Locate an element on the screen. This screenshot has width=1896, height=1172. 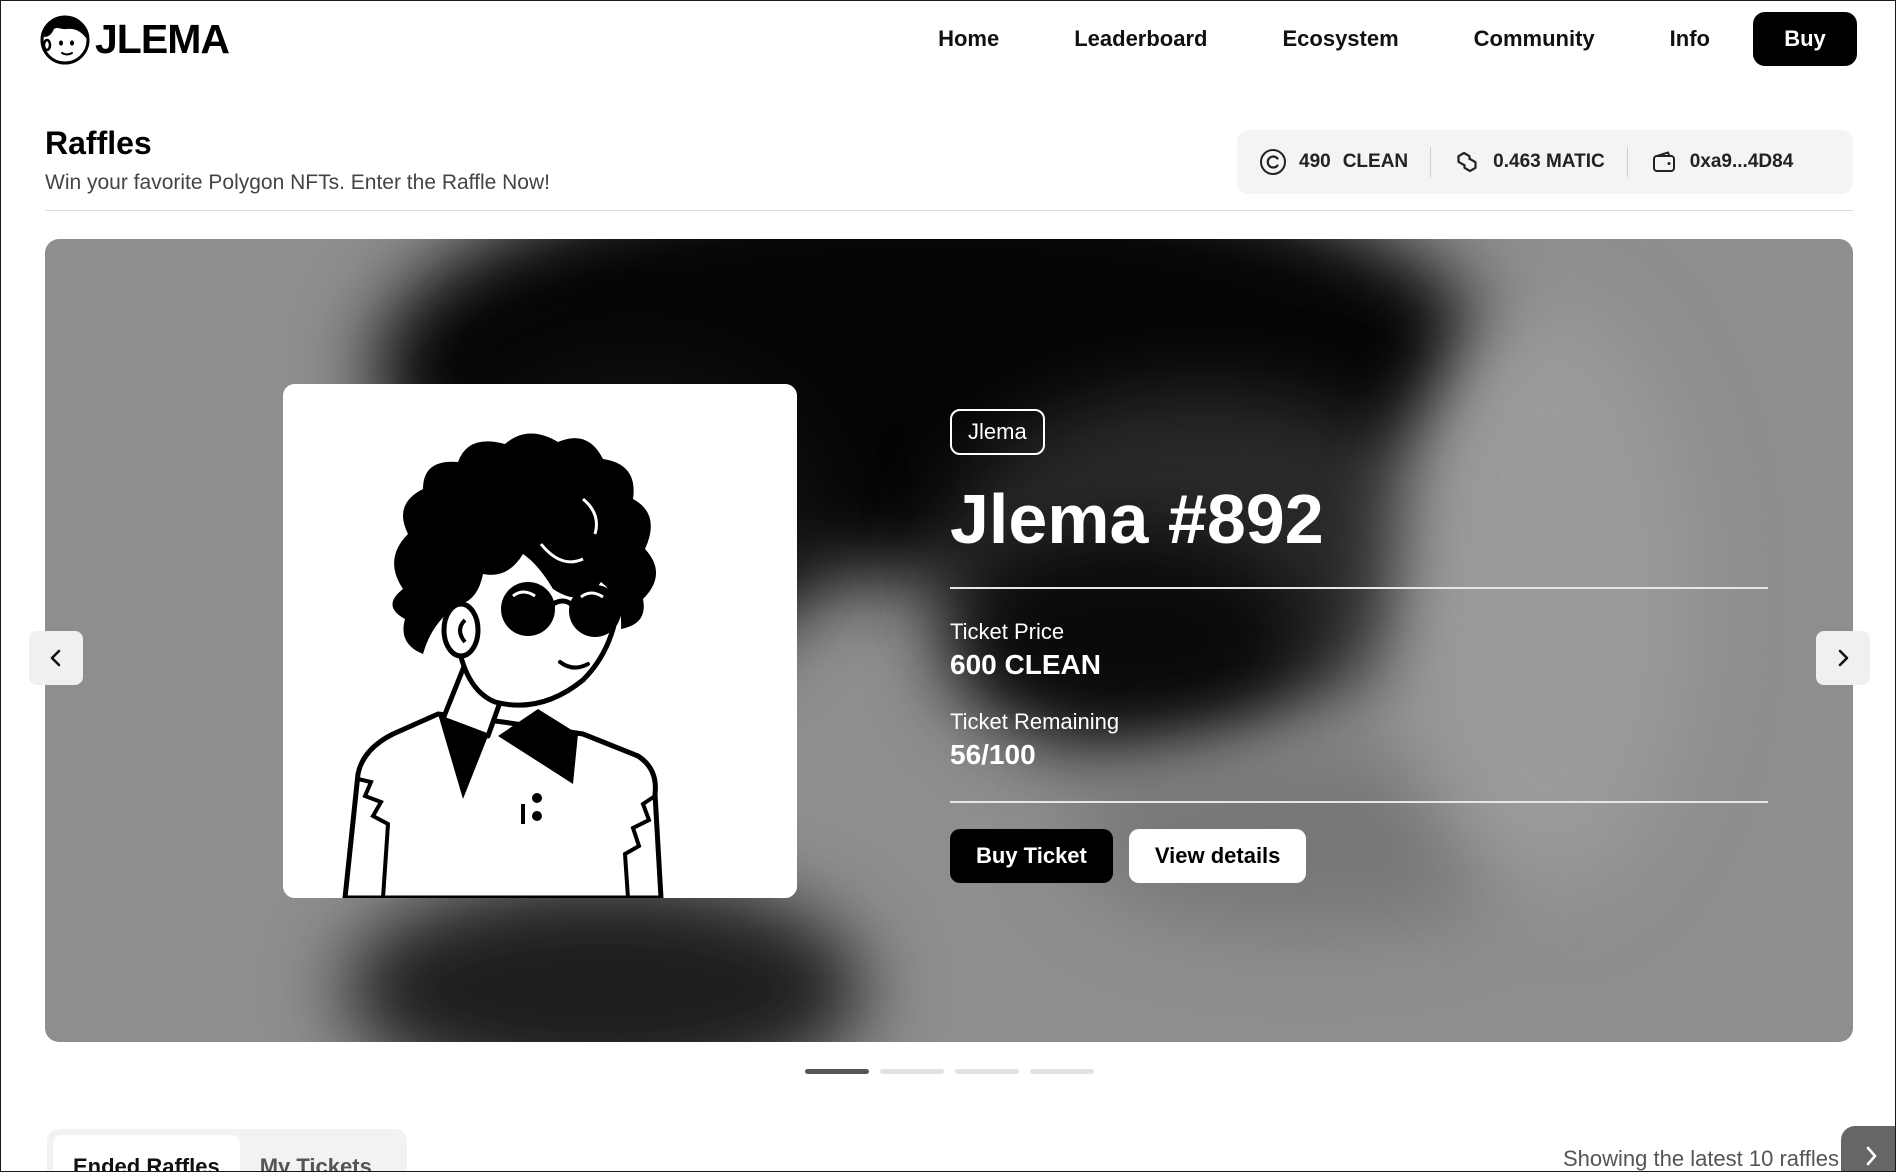
nav-leaderboard: Leaderboard is located at coordinates (1140, 39).